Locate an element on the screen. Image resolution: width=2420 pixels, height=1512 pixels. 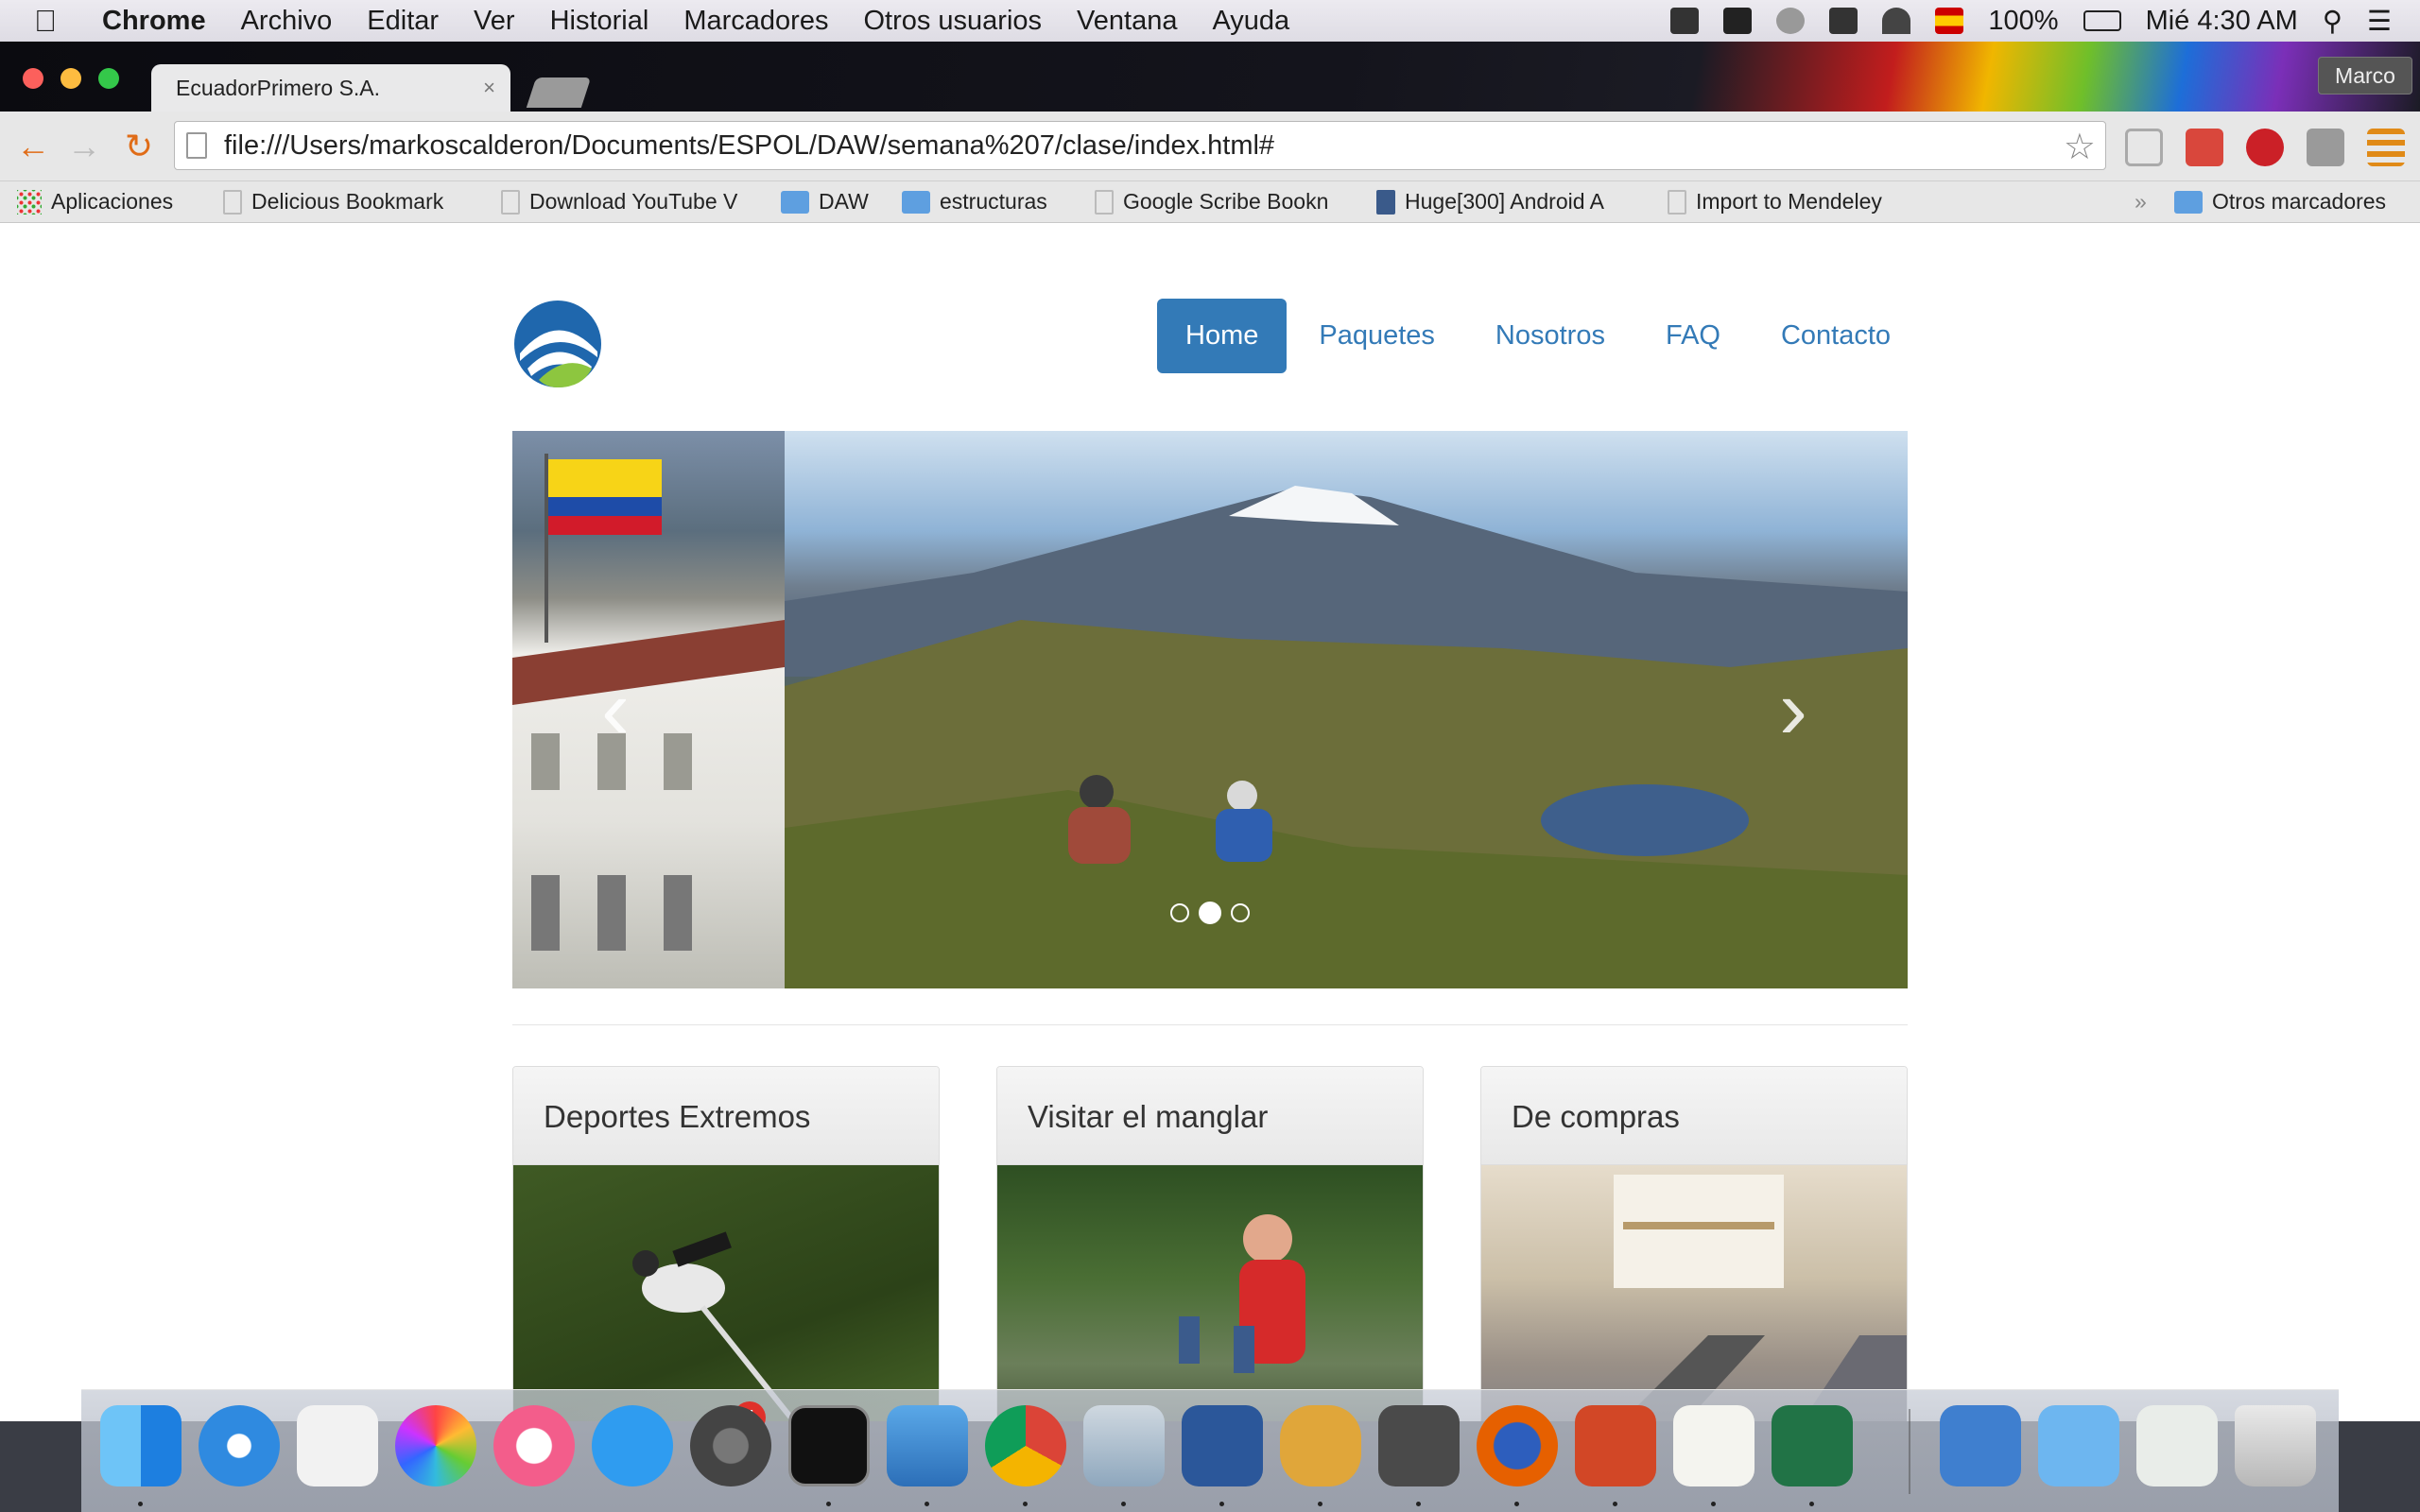
sublime-text-icon is located at coordinates (1419, 1445).